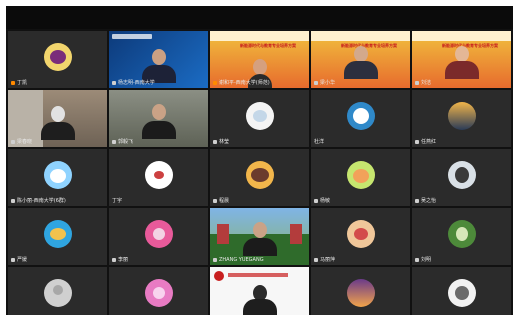 The image size is (519, 321). Describe the element at coordinates (117, 201) in the screenshot. I see `participant-name: 丁宇` at that location.